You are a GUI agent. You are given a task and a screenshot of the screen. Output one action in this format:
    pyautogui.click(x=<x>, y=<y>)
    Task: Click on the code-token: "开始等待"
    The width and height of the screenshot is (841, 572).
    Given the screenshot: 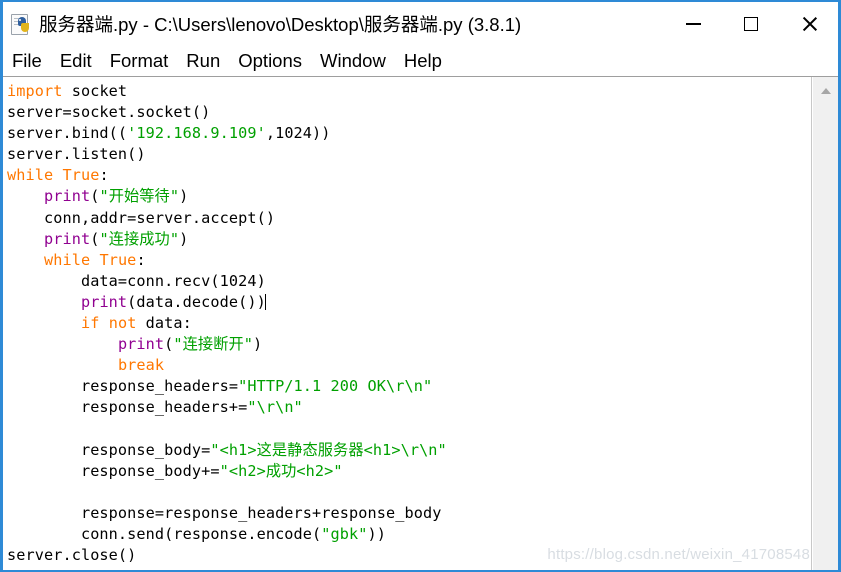 What is the action you would take?
    pyautogui.click(x=139, y=196)
    